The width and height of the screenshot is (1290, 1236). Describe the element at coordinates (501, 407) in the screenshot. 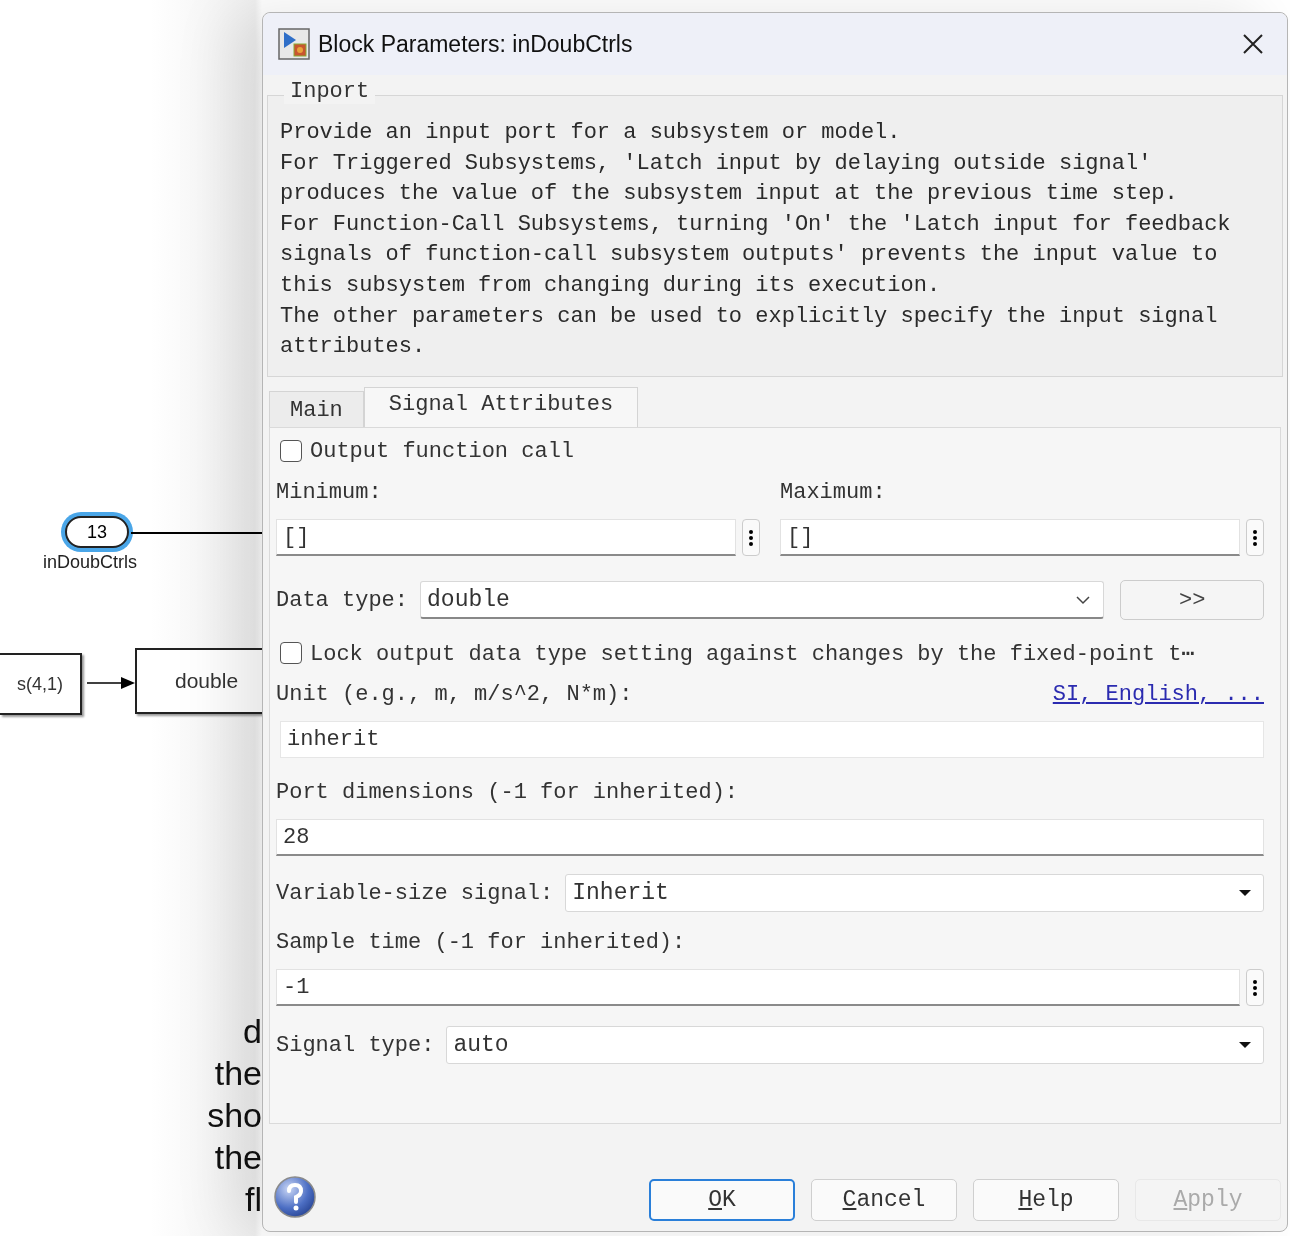

I see `tab: Signal Attributes` at that location.